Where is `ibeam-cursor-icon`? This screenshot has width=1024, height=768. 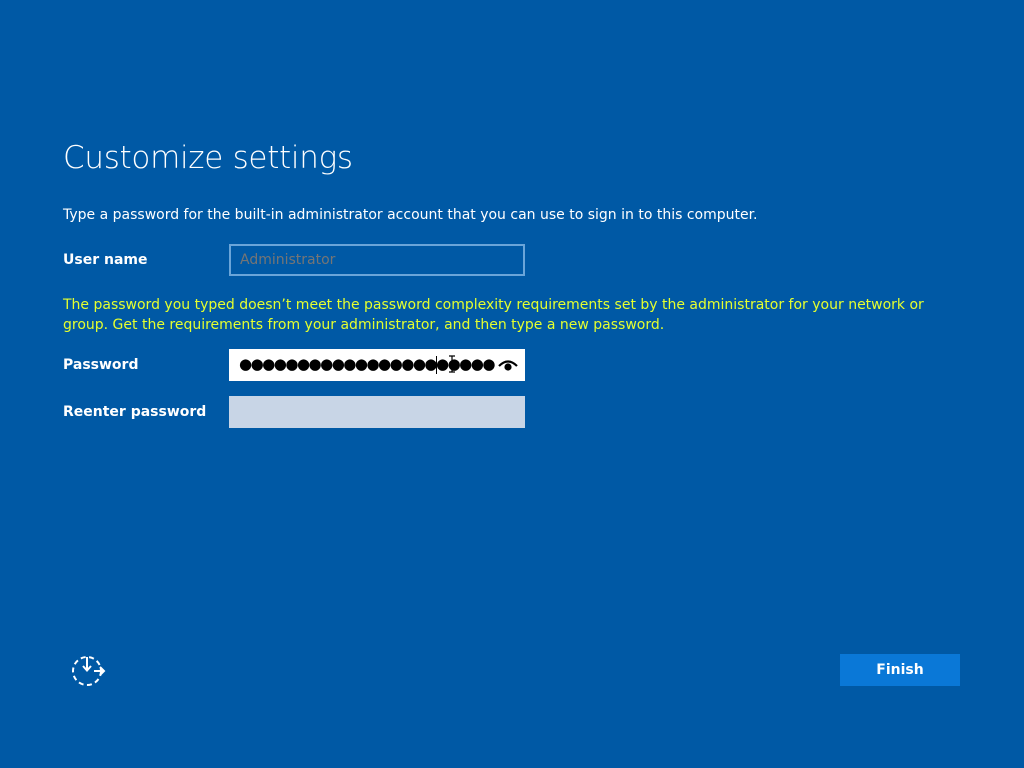 ibeam-cursor-icon is located at coordinates (452, 364).